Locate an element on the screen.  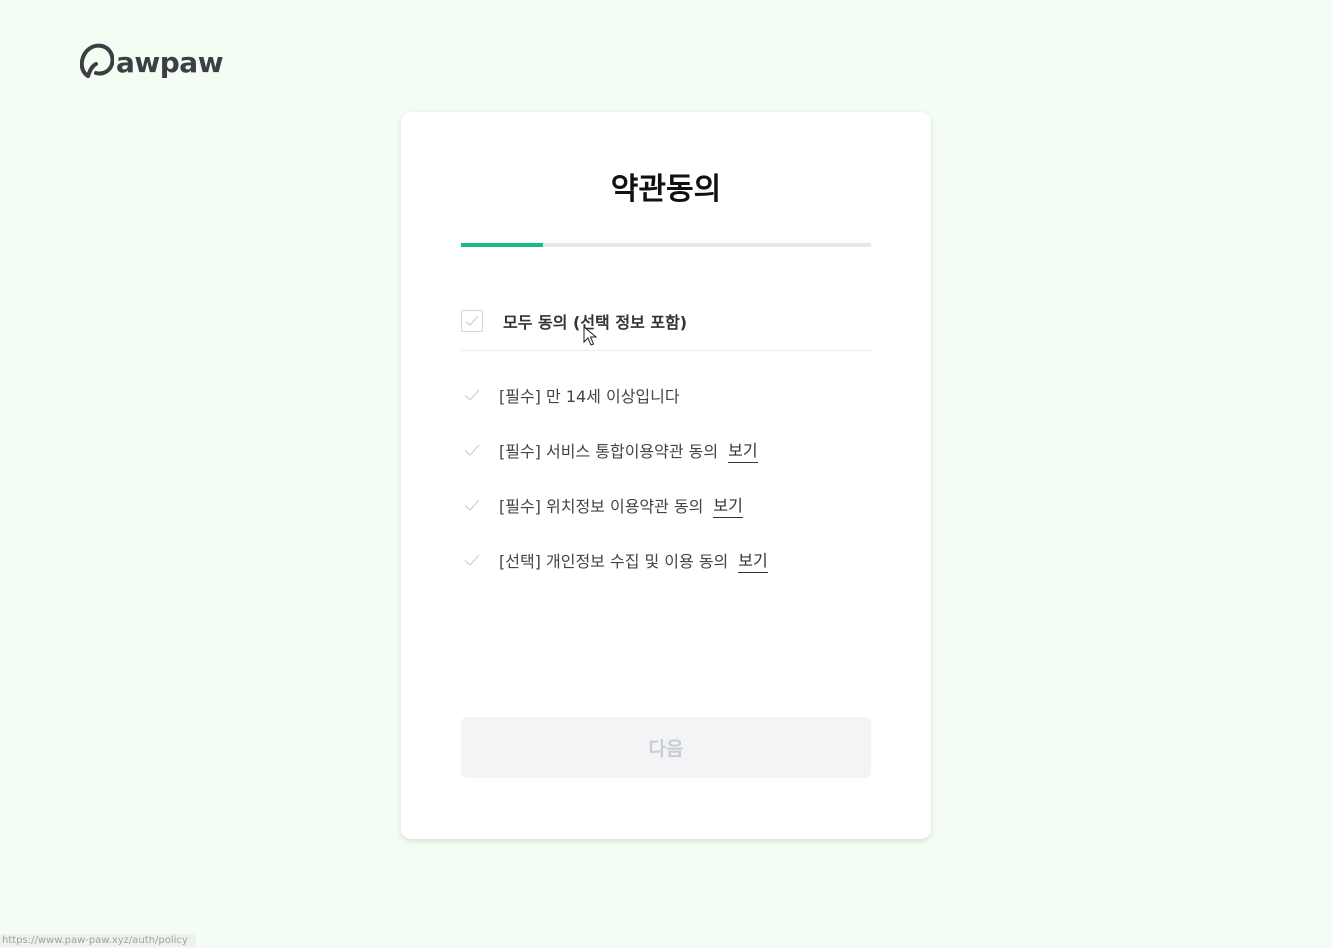
next-button: 다음 is located at coordinates (666, 747).